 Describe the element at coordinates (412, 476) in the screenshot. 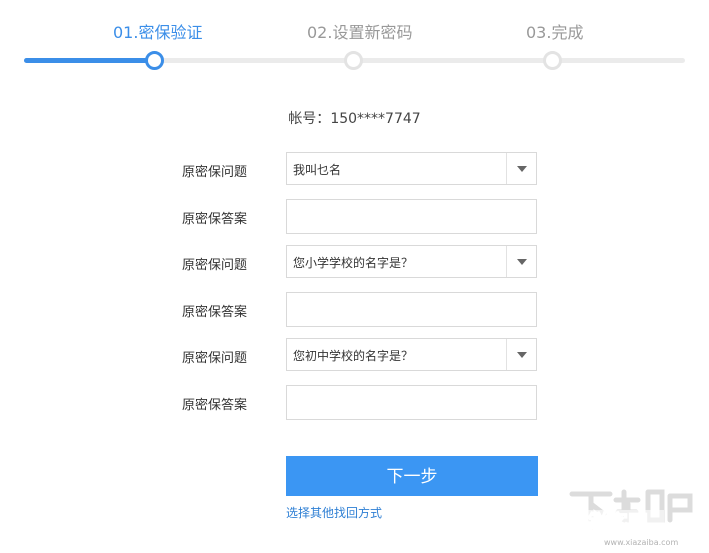

I see `next-step-button: 下一步` at that location.